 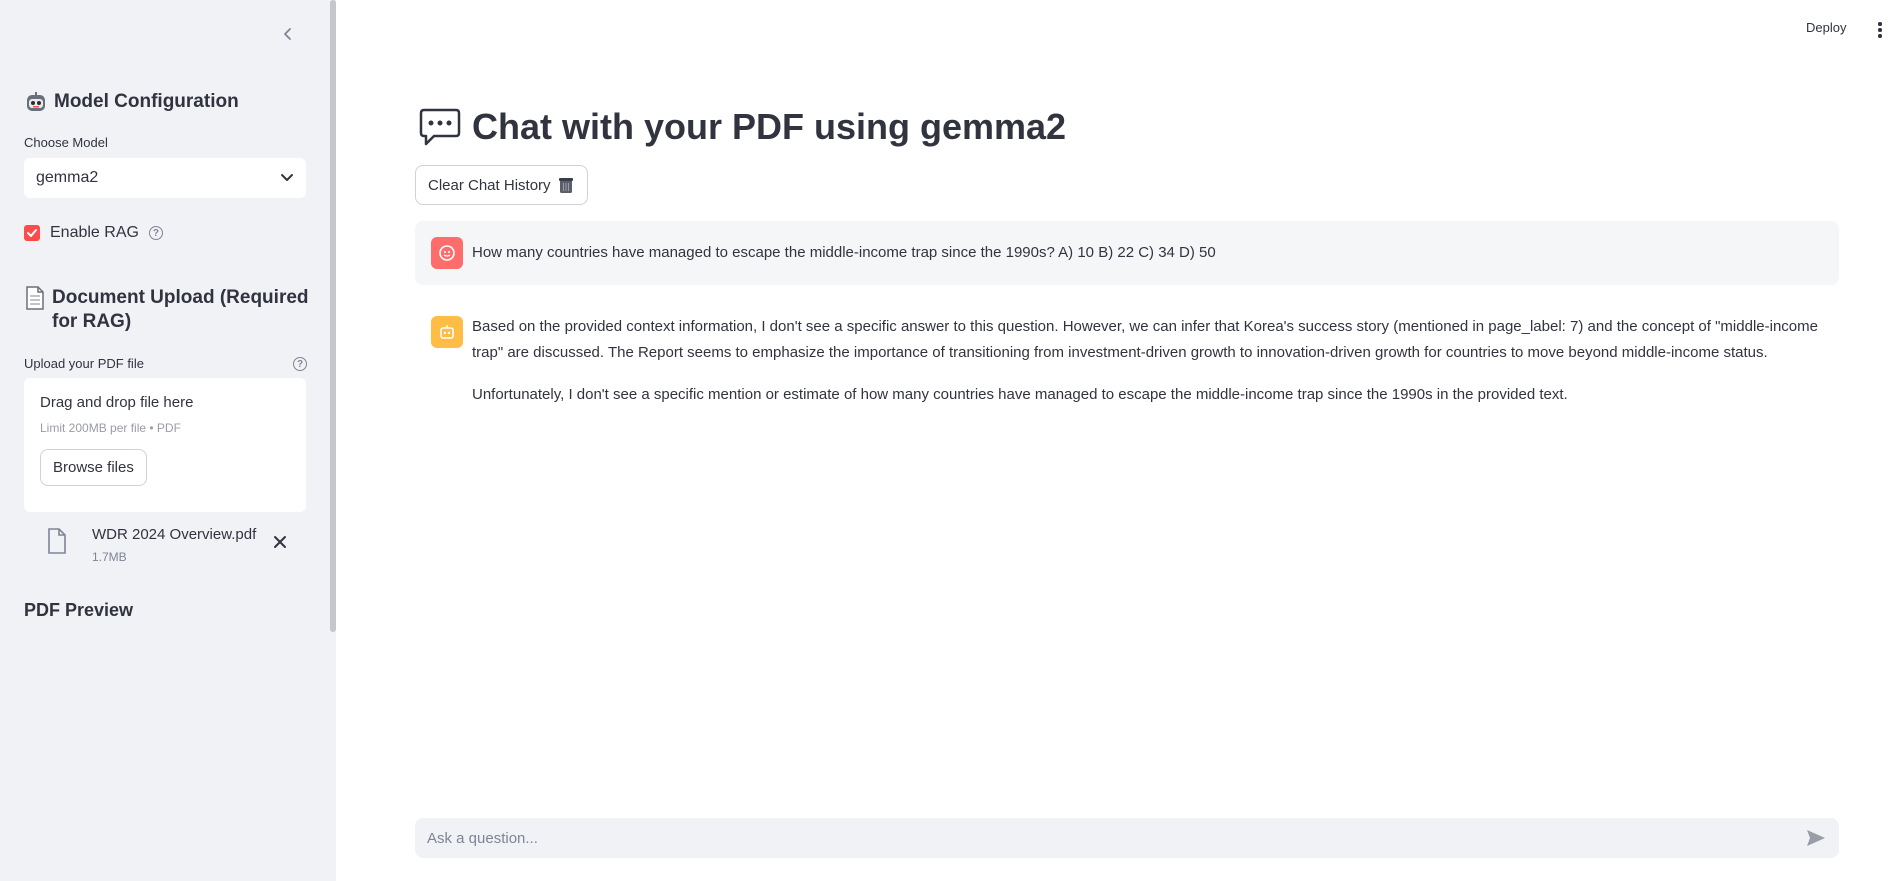 I want to click on choose-model-label: Choose Model, so click(x=66, y=142).